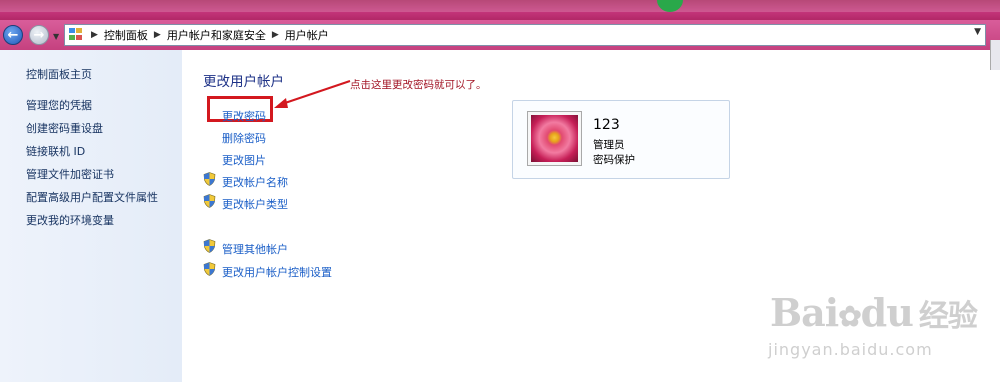  Describe the element at coordinates (255, 204) in the screenshot. I see `change-account-type-link: 更改帐户类型` at that location.